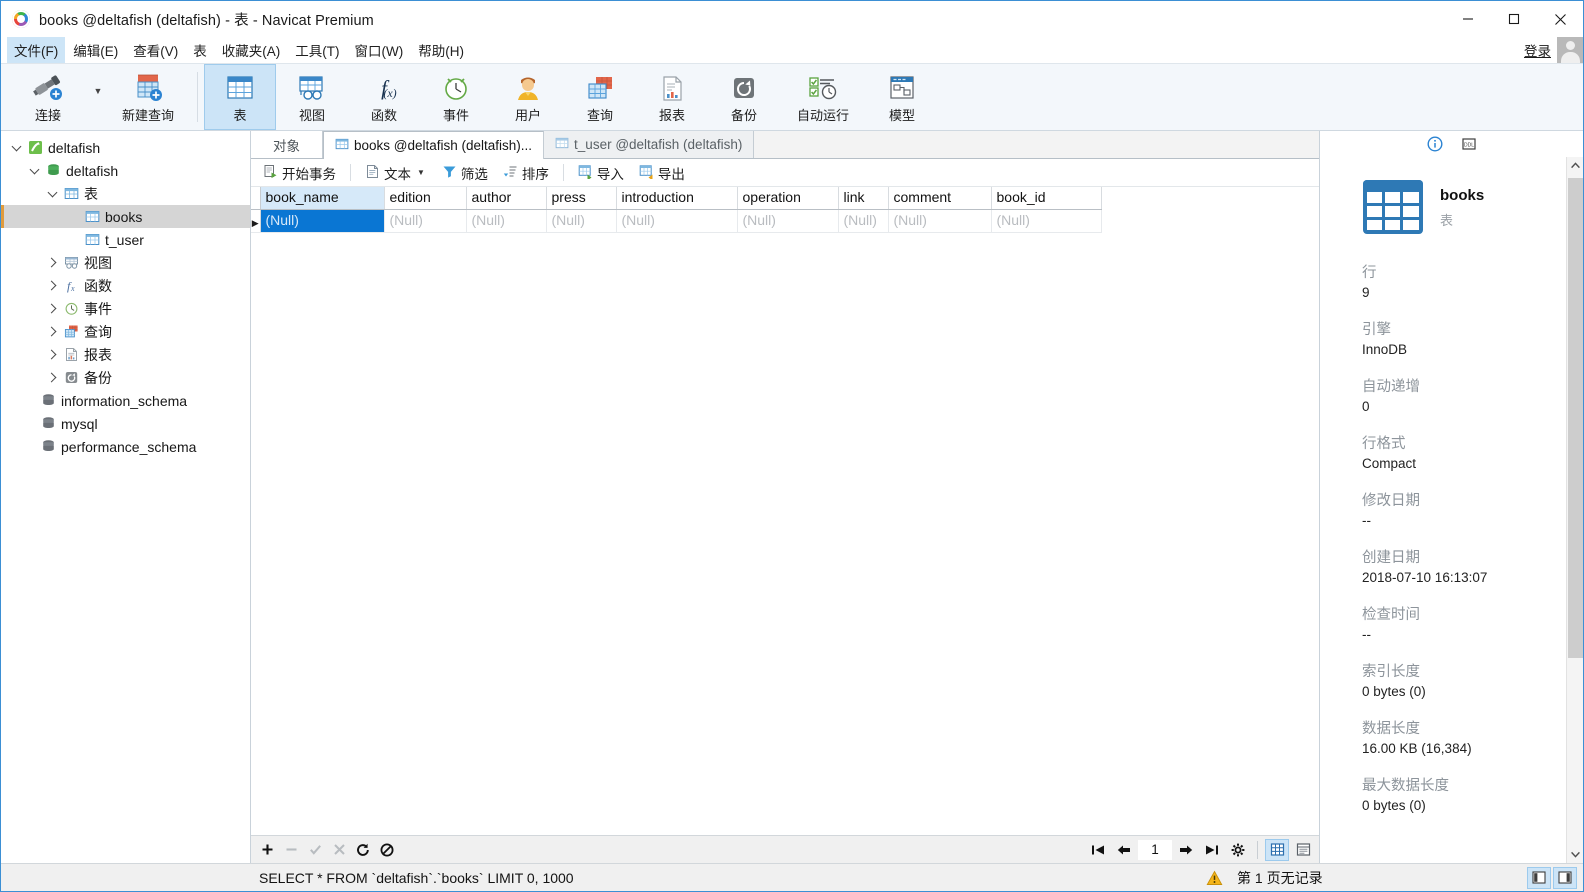 This screenshot has height=892, width=1584. What do you see at coordinates (601, 173) in the screenshot?
I see `import-button: 导入` at bounding box center [601, 173].